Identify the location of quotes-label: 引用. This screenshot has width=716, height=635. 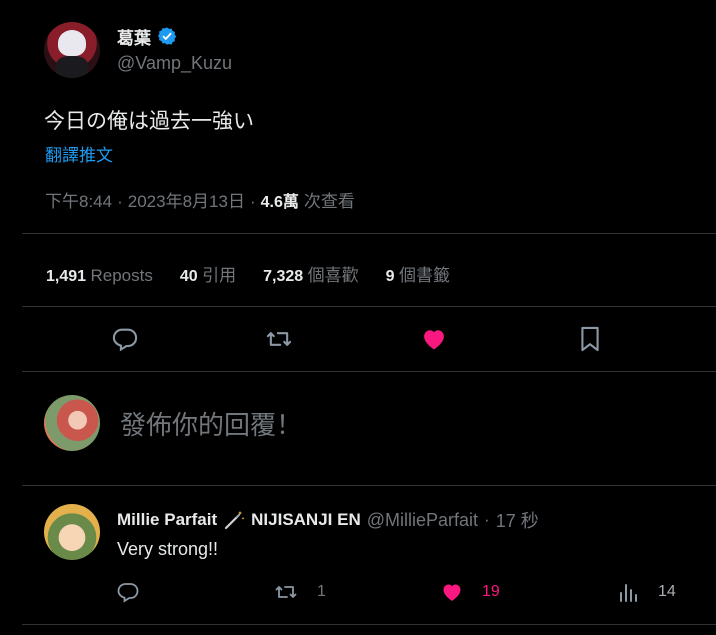
(219, 275).